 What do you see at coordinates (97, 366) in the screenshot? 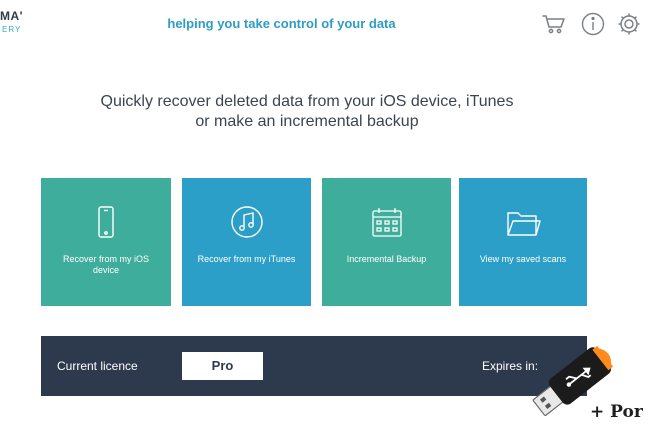
I see `current-licence-label: Current licence` at bounding box center [97, 366].